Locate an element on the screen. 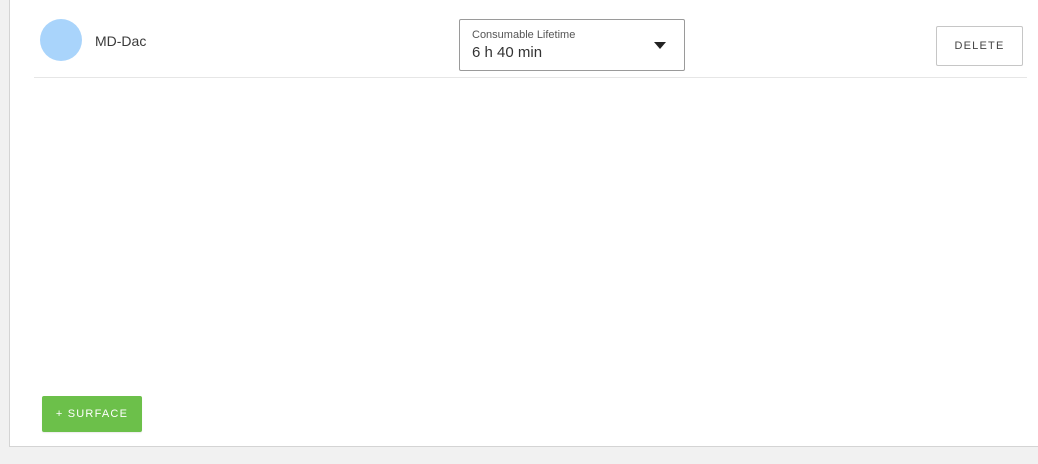  caret-down-icon is located at coordinates (660, 45).